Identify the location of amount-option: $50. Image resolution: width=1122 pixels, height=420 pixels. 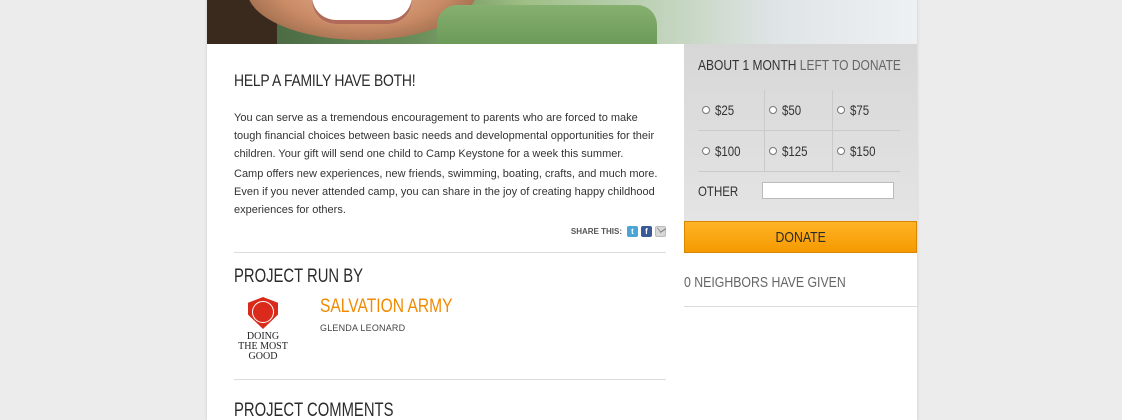
(799, 110).